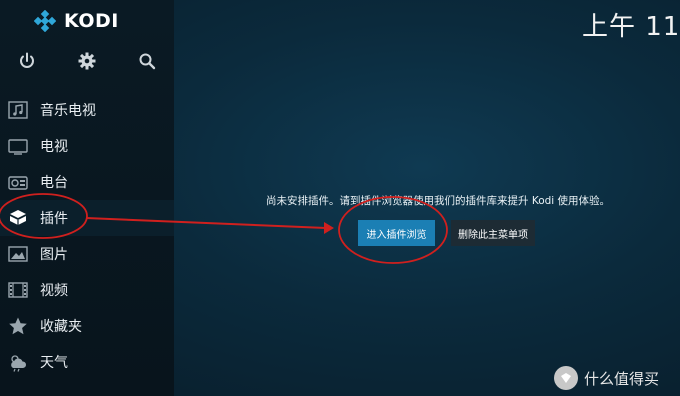  Describe the element at coordinates (87, 326) in the screenshot. I see `menu-item-favourites: 收藏夹` at that location.